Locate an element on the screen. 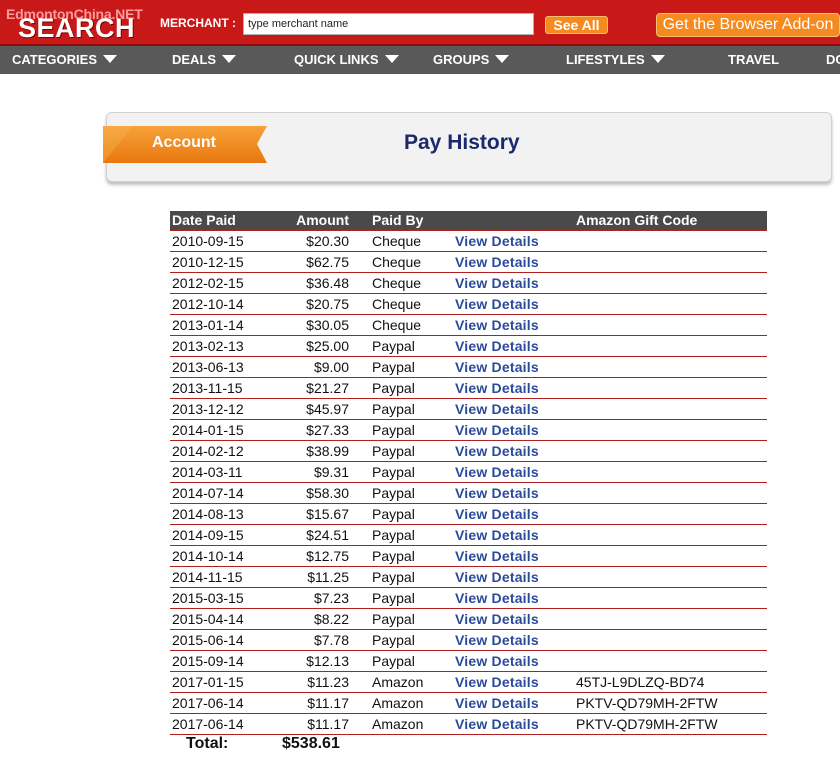  nav-dc: DC is located at coordinates (833, 60).